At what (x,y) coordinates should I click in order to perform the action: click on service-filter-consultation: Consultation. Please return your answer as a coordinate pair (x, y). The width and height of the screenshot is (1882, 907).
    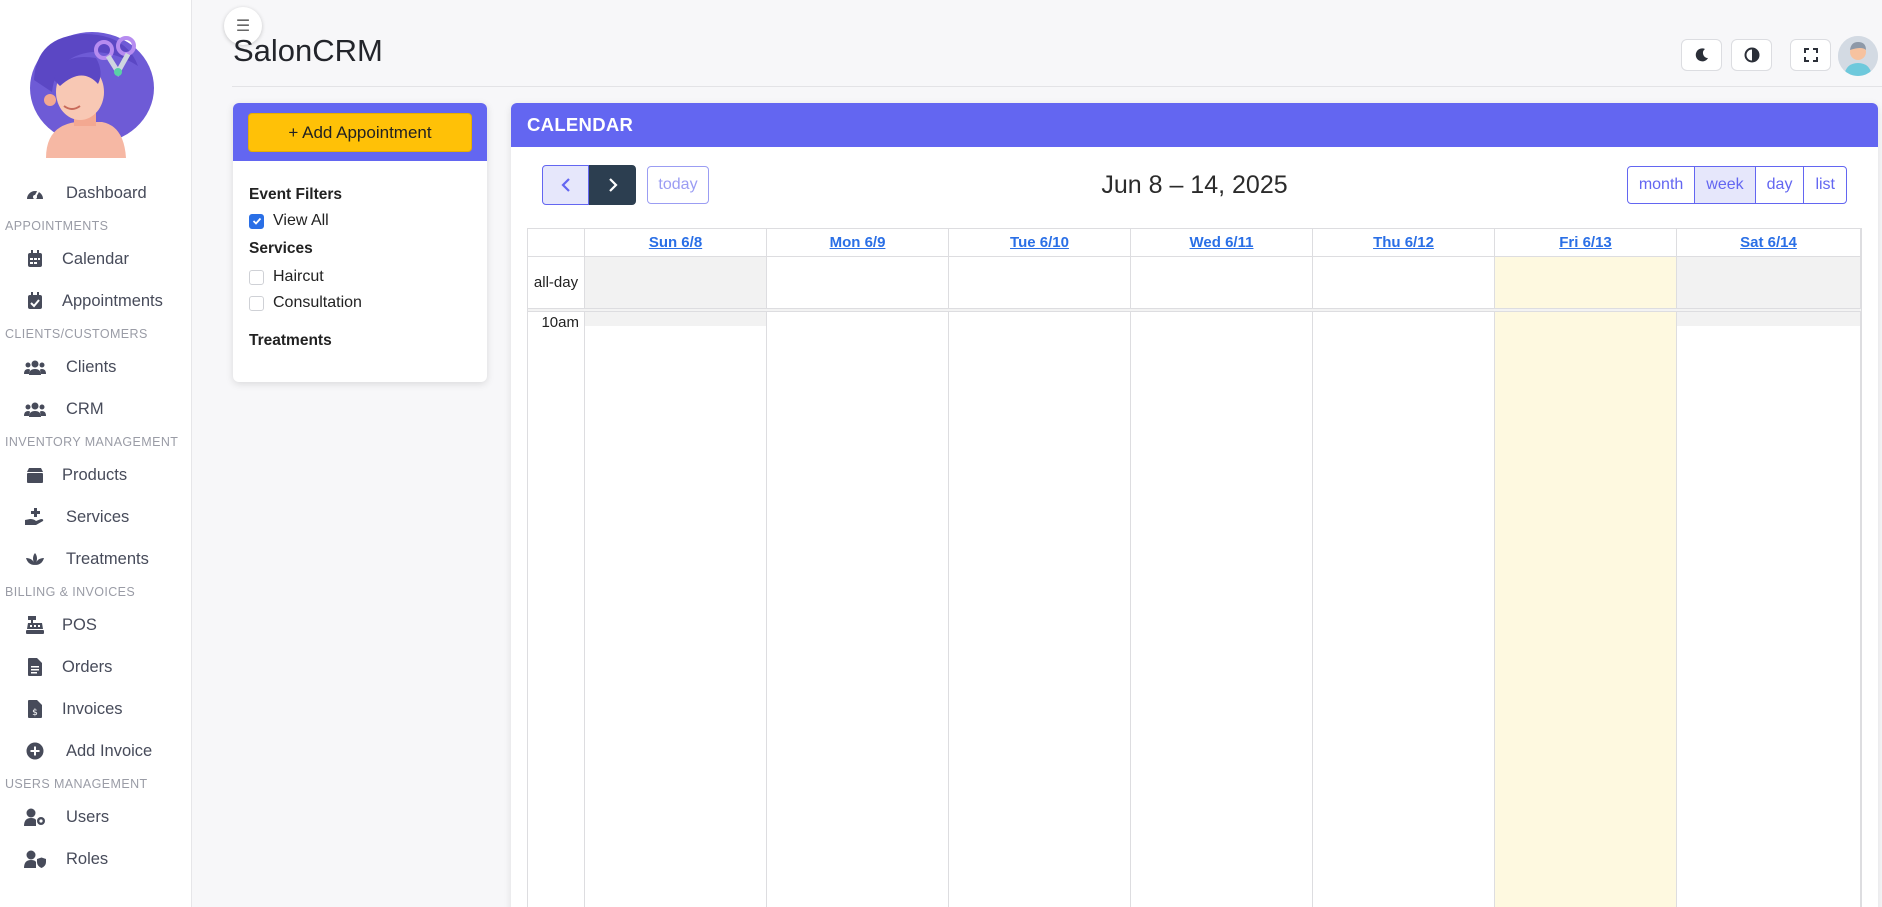
    Looking at the image, I should click on (360, 303).